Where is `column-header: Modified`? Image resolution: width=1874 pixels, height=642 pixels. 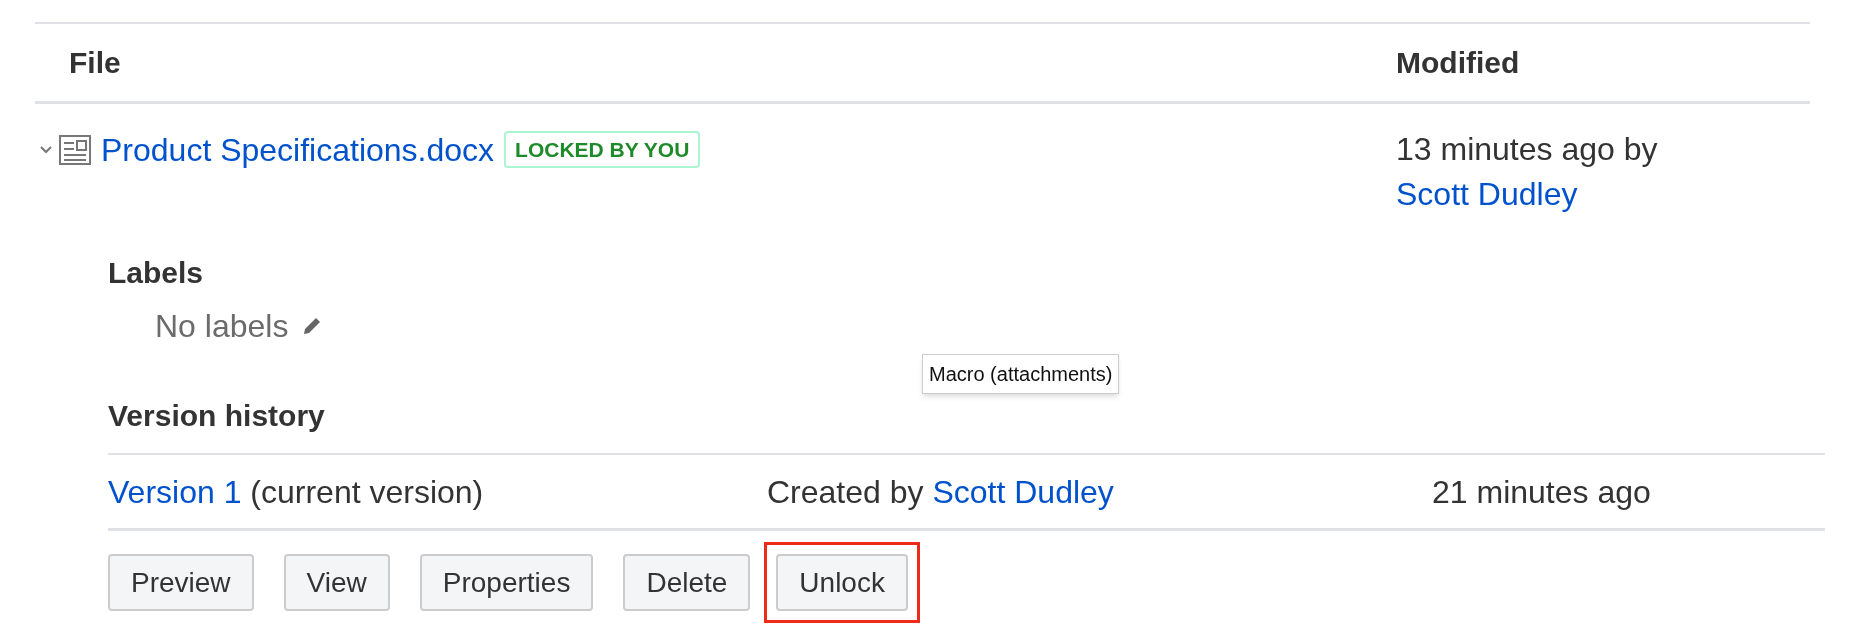 column-header: Modified is located at coordinates (1458, 63).